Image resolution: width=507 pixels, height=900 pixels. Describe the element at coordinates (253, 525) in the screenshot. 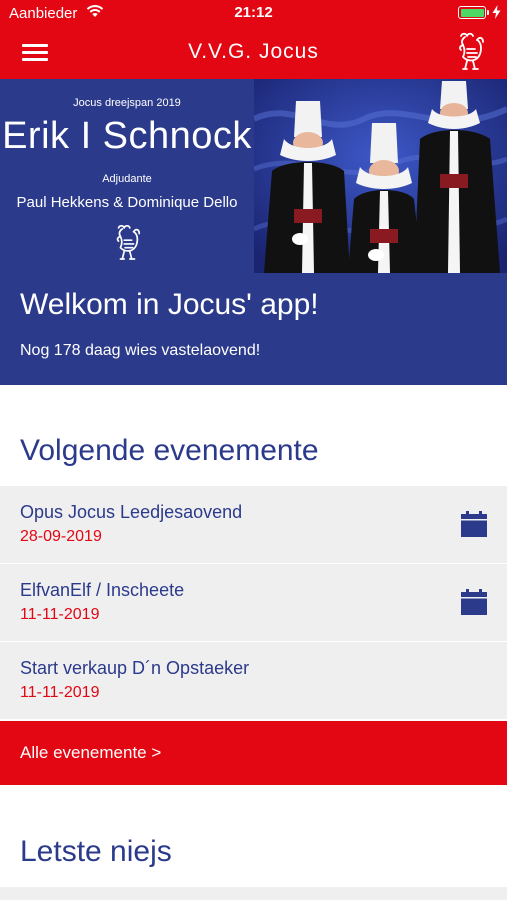

I see `event-item: Opus Jocus Leedjesaovend 28-09-2019` at that location.